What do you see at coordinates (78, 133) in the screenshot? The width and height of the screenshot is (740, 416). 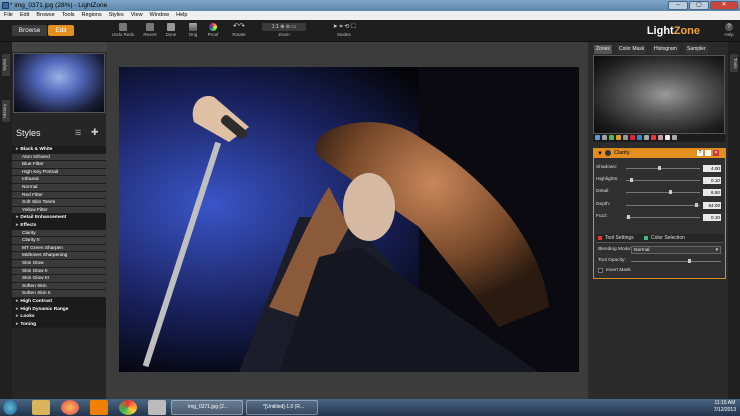 I see `list-view-icon: ☰` at bounding box center [78, 133].